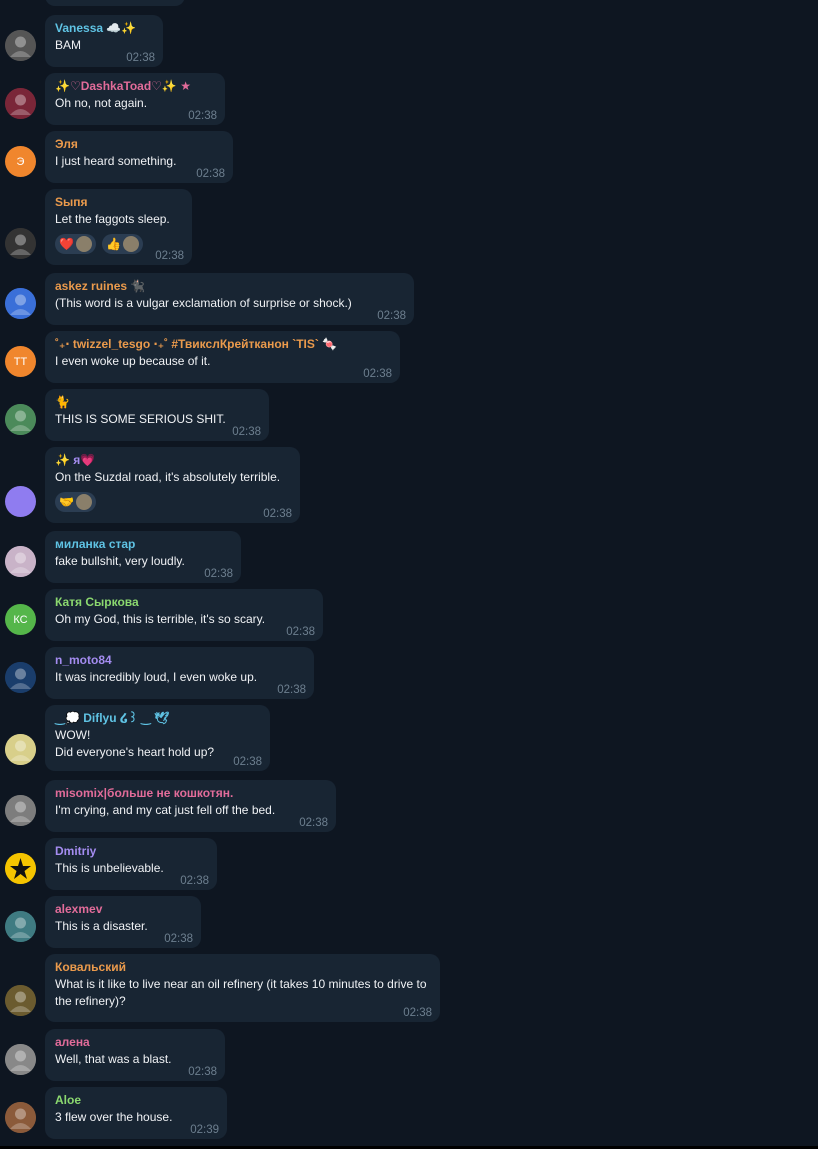 The image size is (818, 1149). What do you see at coordinates (20, 361) in the screenshot?
I see `avatar: TT` at bounding box center [20, 361].